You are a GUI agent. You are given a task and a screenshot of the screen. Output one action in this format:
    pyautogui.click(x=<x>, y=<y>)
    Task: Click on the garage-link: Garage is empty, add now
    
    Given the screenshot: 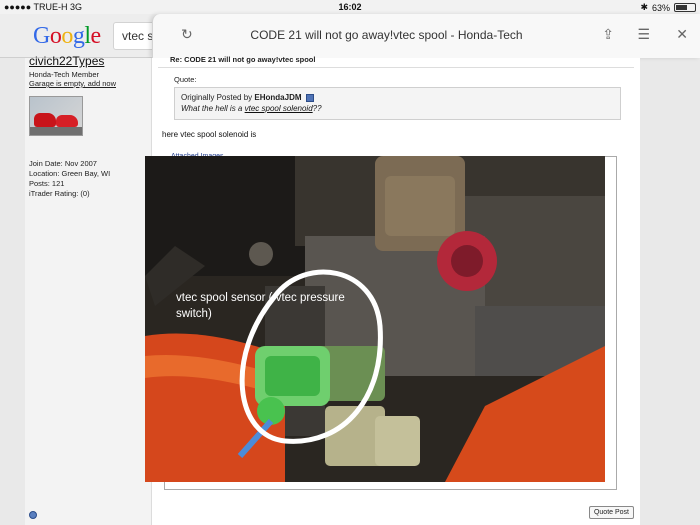 What is the action you would take?
    pyautogui.click(x=90, y=83)
    